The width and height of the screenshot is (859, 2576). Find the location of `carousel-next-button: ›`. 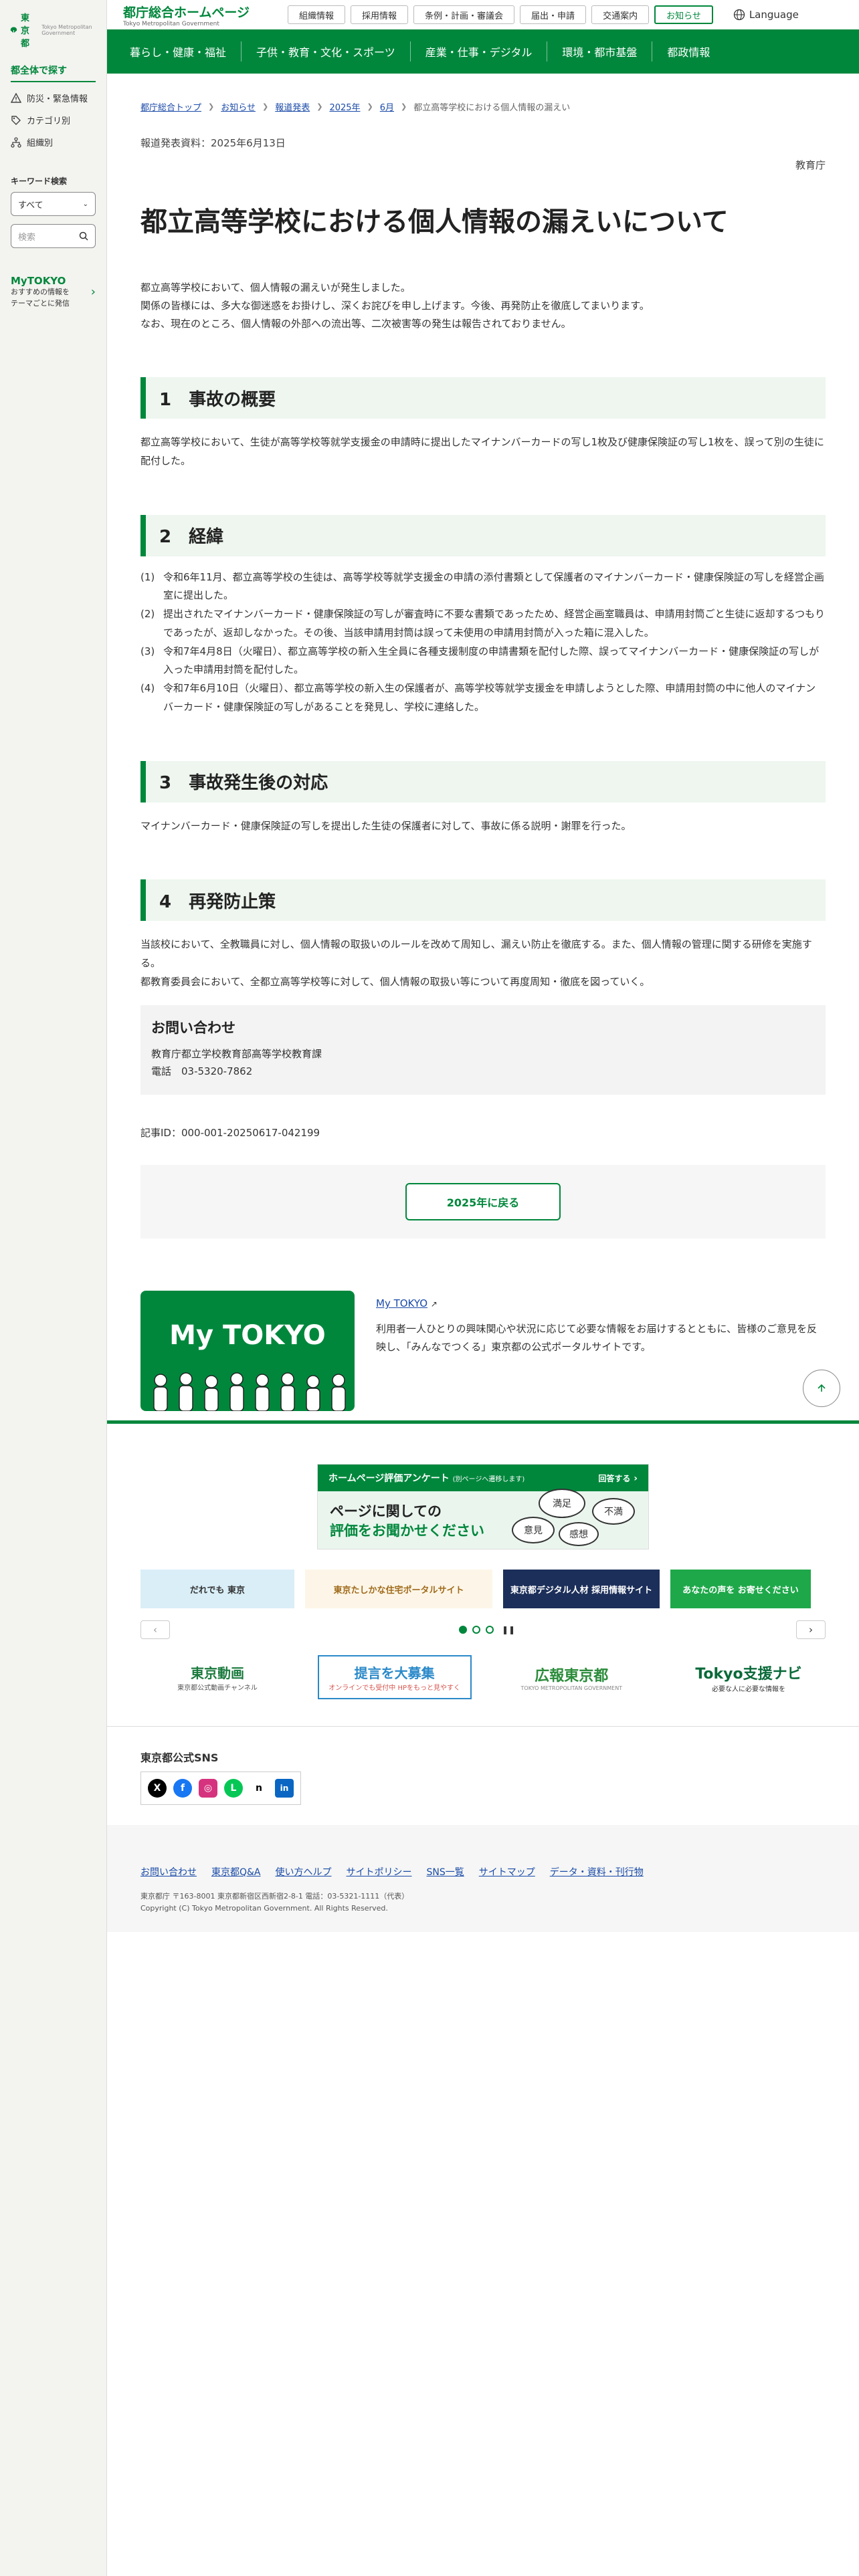

carousel-next-button: › is located at coordinates (811, 1629).